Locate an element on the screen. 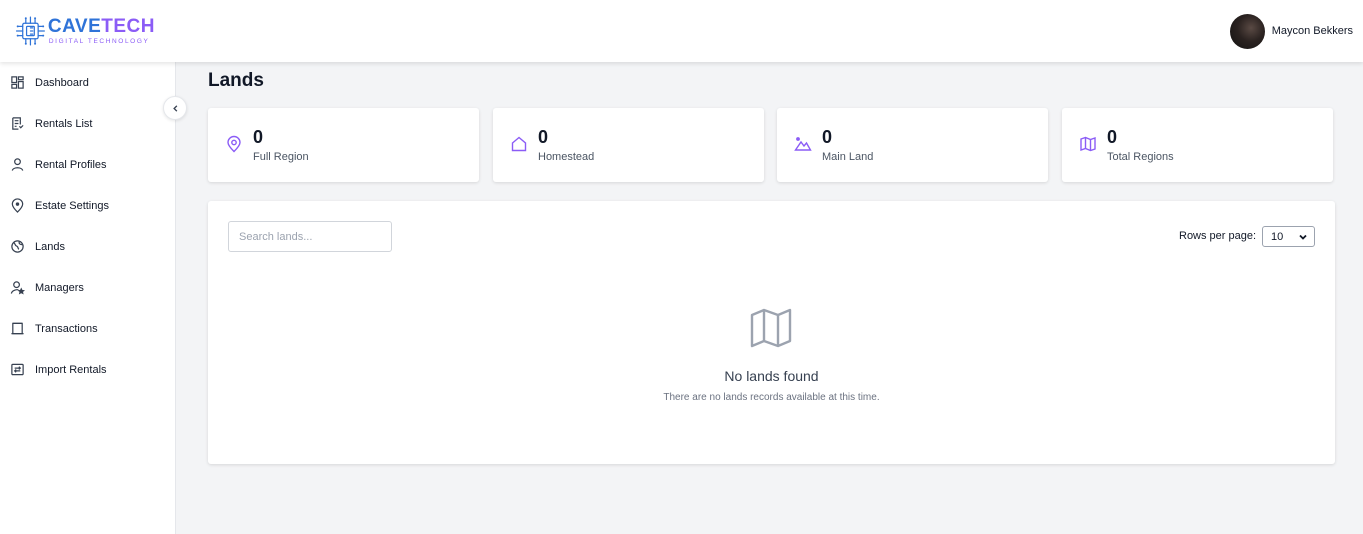 The height and width of the screenshot is (534, 1363). brand-tagline: DIGITAL TECHNOLOGY is located at coordinates (99, 41).